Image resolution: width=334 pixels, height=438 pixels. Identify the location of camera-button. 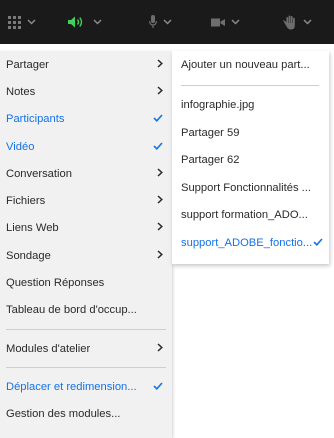
(225, 22).